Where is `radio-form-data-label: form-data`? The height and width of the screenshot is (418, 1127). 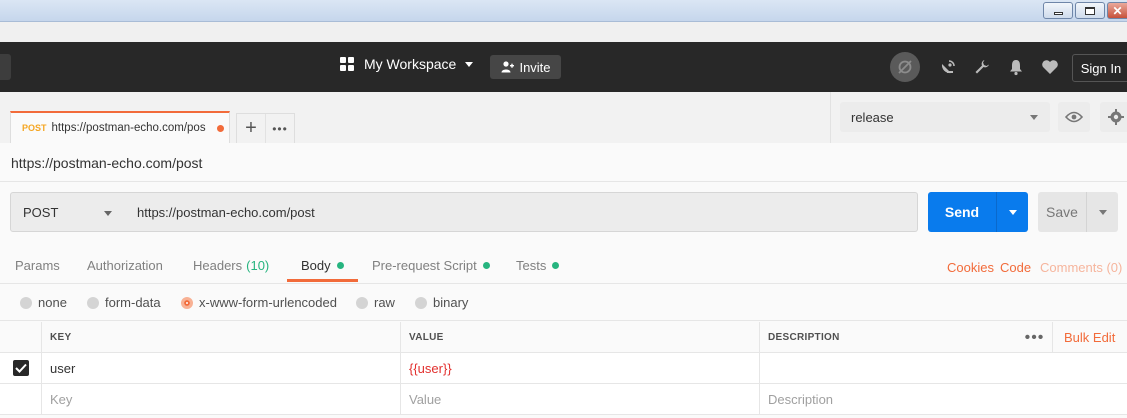
radio-form-data-label: form-data is located at coordinates (133, 302).